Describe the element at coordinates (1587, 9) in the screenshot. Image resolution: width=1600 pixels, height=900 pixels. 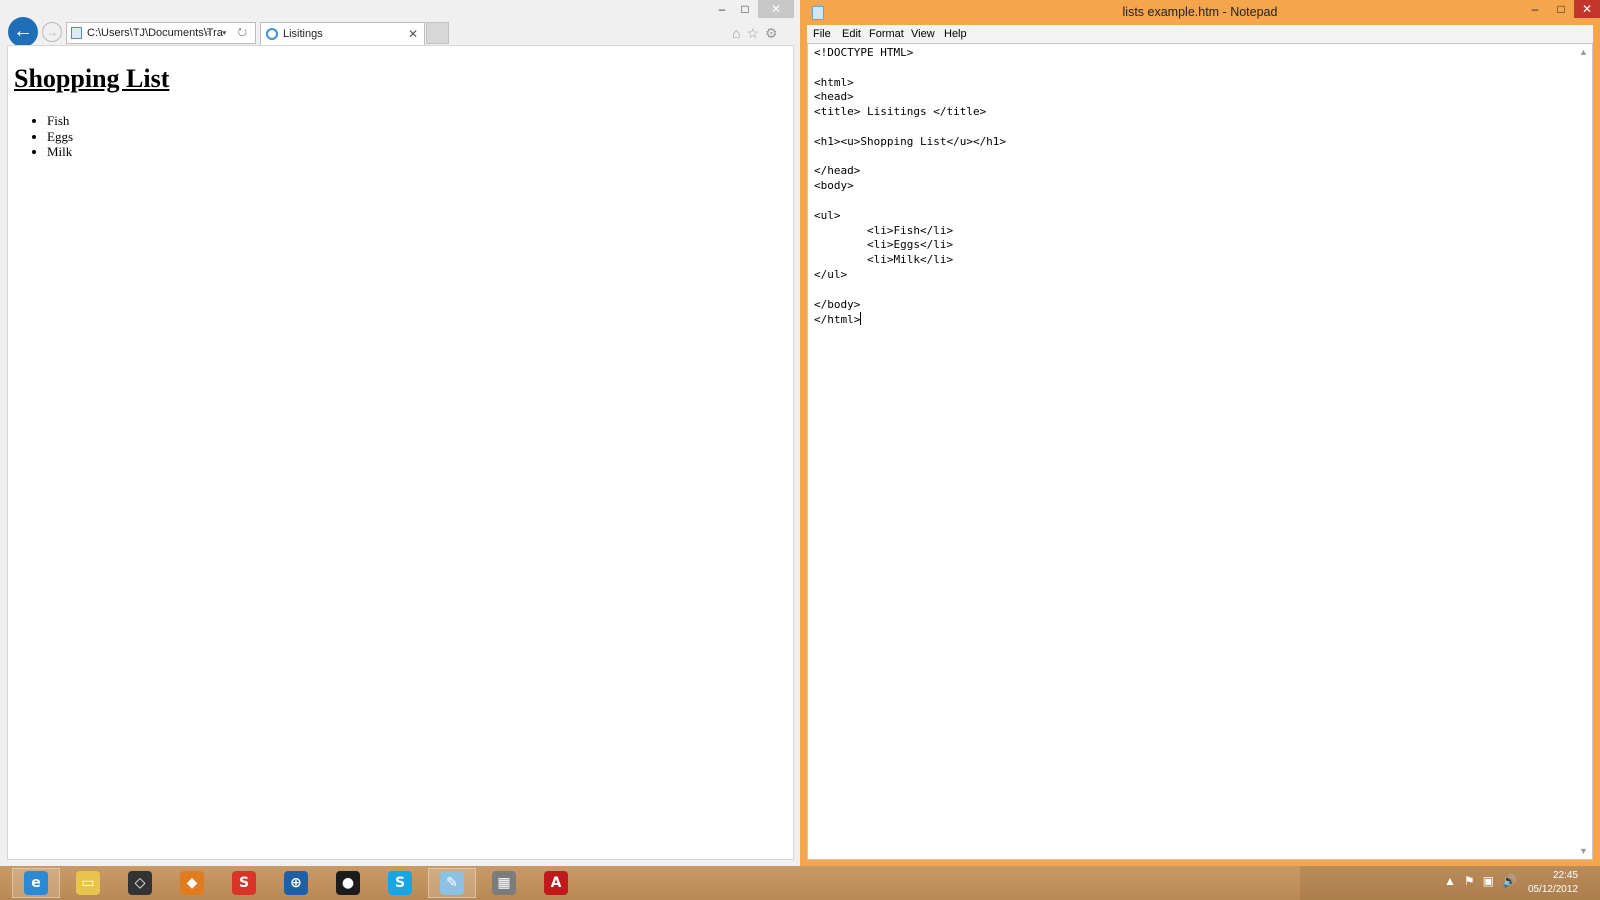
I see `notepad-close-button: ✕` at that location.